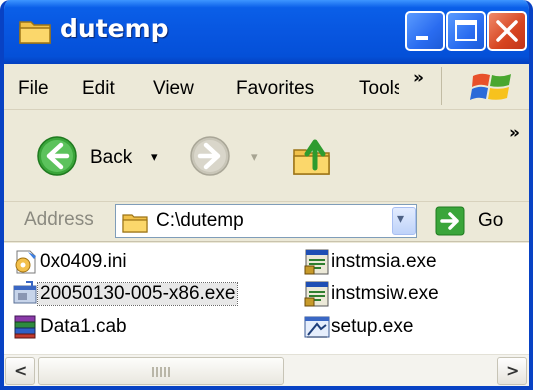 The height and width of the screenshot is (390, 533). I want to click on maximize-button, so click(466, 31).